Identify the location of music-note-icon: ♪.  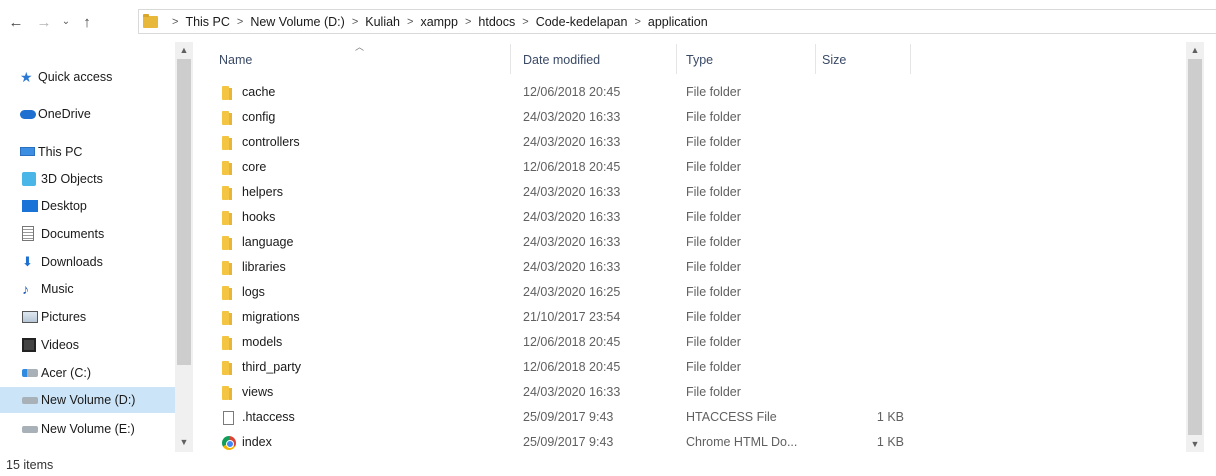
(25, 289).